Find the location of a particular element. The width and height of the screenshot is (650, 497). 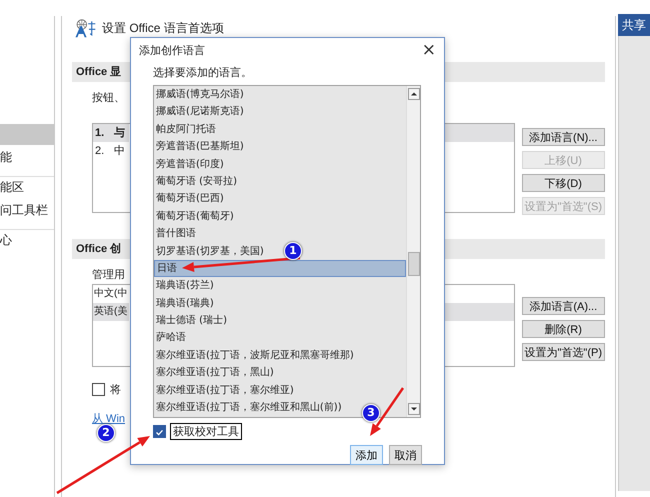

language-row: 2. 中 is located at coordinates (111, 151).